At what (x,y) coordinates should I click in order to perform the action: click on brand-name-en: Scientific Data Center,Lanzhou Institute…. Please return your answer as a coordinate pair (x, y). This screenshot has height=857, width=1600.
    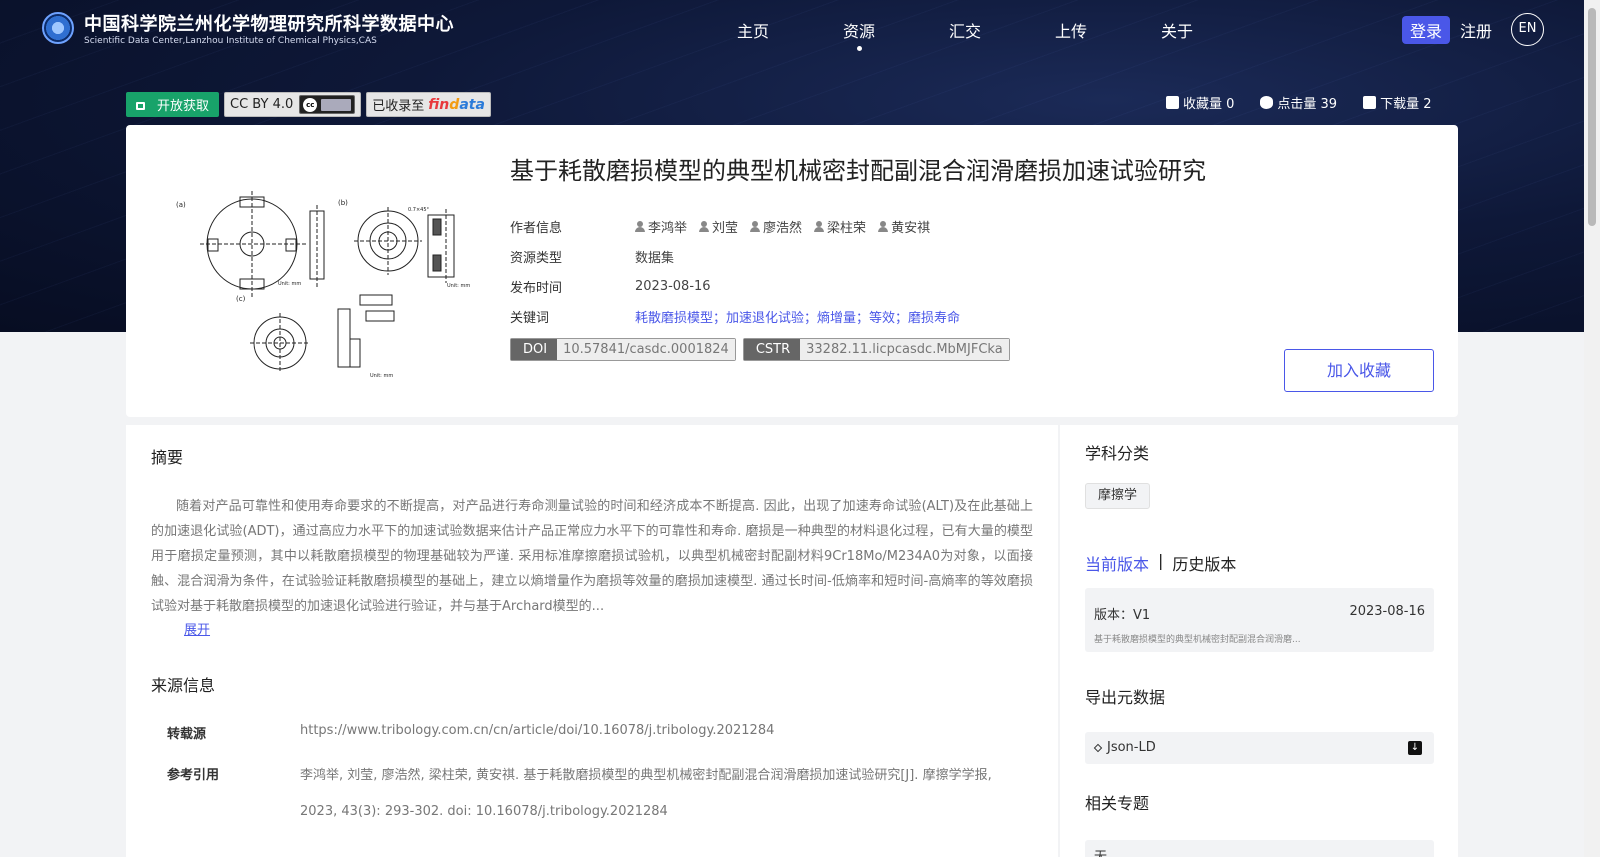
    Looking at the image, I should click on (230, 41).